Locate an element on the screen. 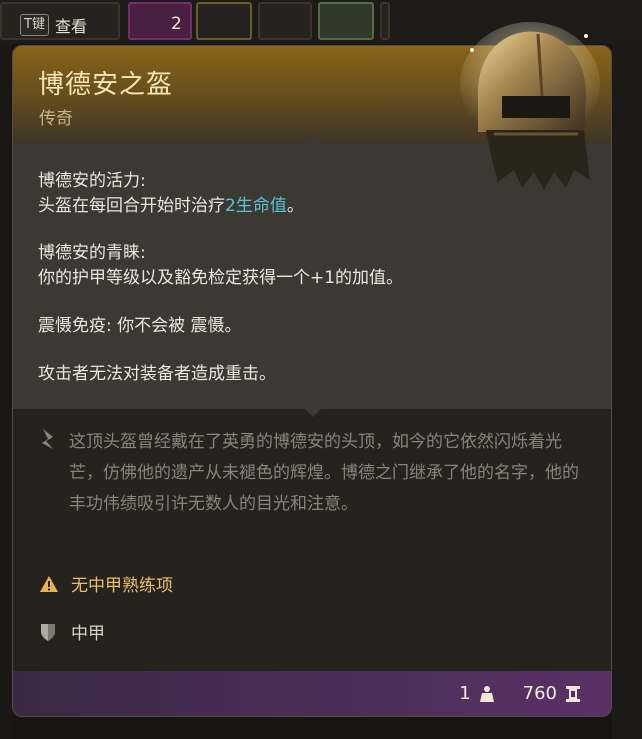 The width and height of the screenshot is (642, 739). quill-icon is located at coordinates (47, 439).